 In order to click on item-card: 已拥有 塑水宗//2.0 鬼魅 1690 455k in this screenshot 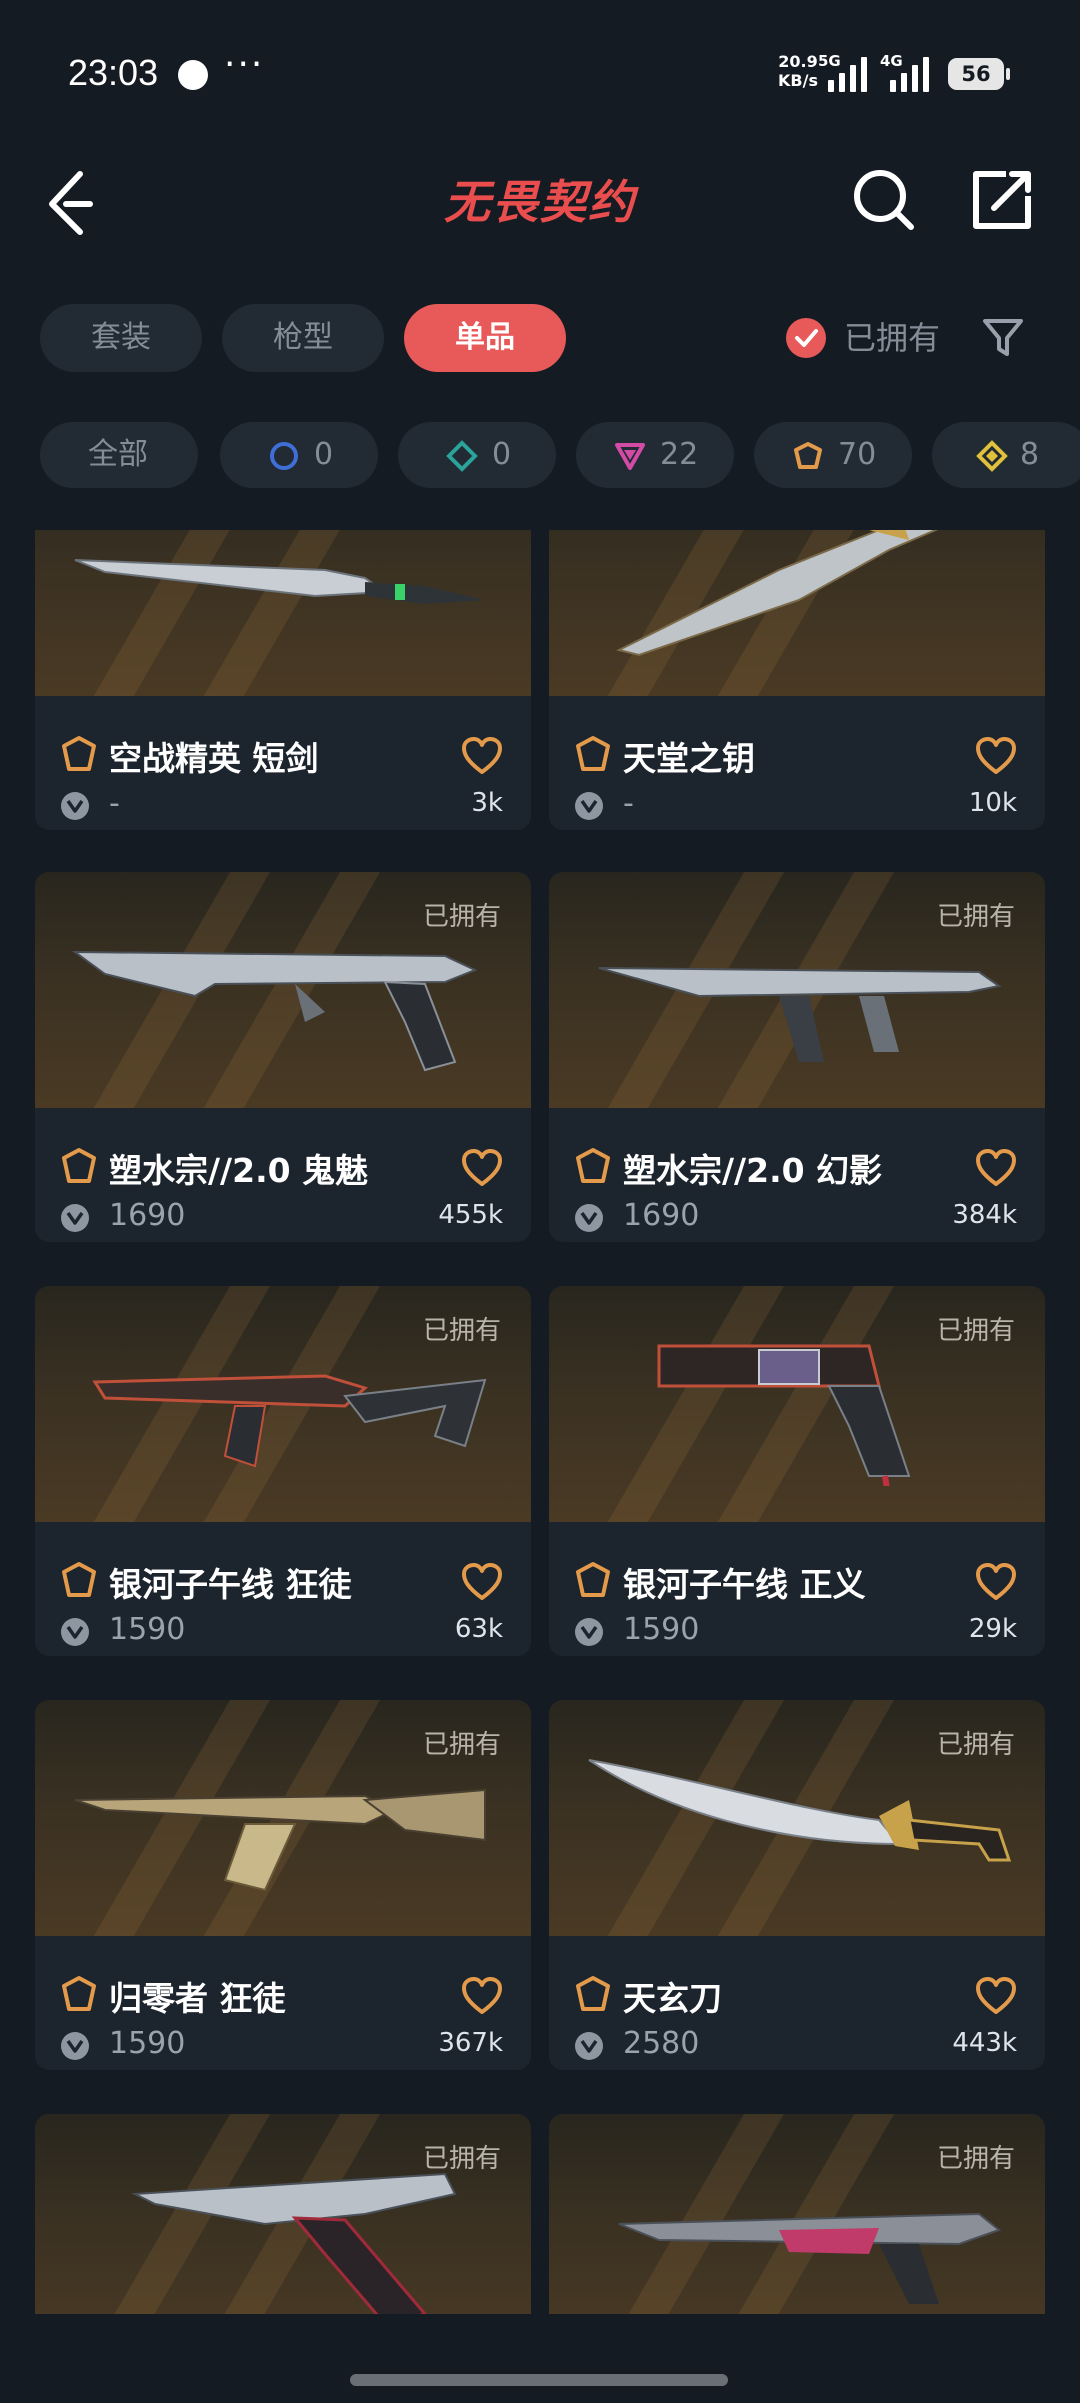, I will do `click(283, 1057)`.